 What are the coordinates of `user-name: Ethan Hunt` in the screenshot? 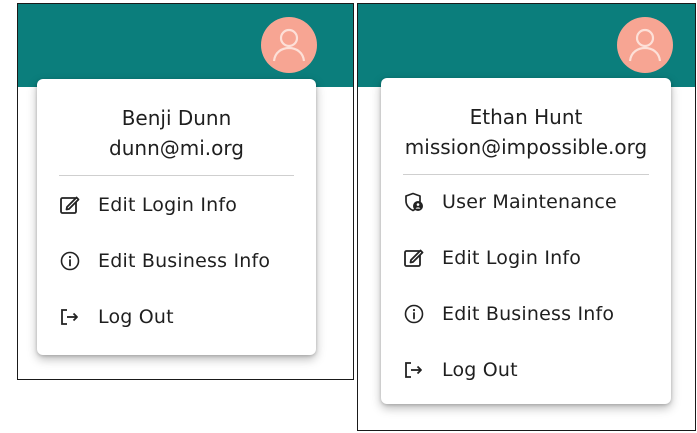 It's located at (526, 117).